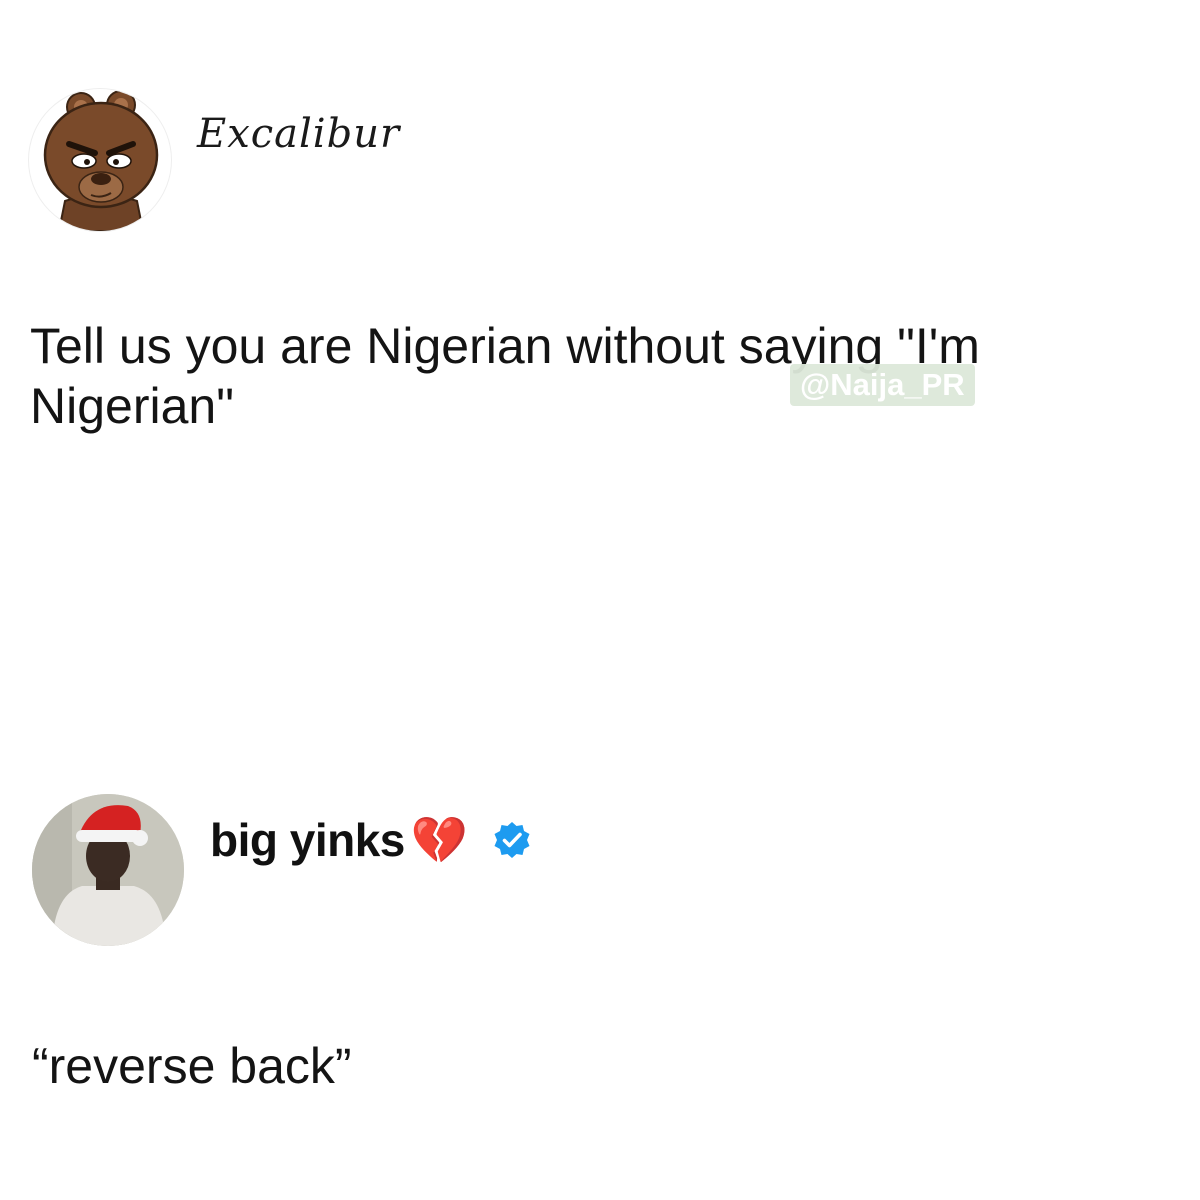 This screenshot has width=1200, height=1200. What do you see at coordinates (132, 406) in the screenshot?
I see `post-text-line-2: Nigerian"` at bounding box center [132, 406].